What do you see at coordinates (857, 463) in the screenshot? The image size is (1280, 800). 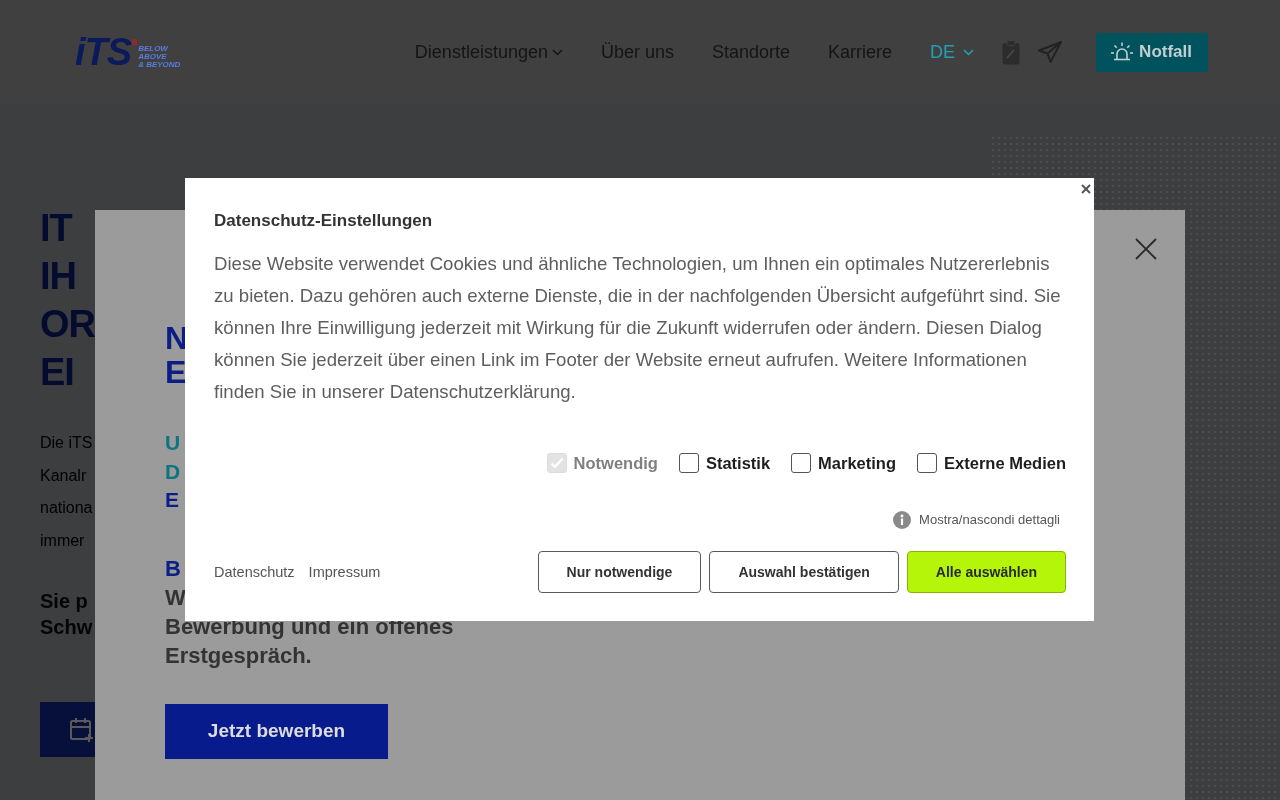 I see `checkbox-label: Marketing` at bounding box center [857, 463].